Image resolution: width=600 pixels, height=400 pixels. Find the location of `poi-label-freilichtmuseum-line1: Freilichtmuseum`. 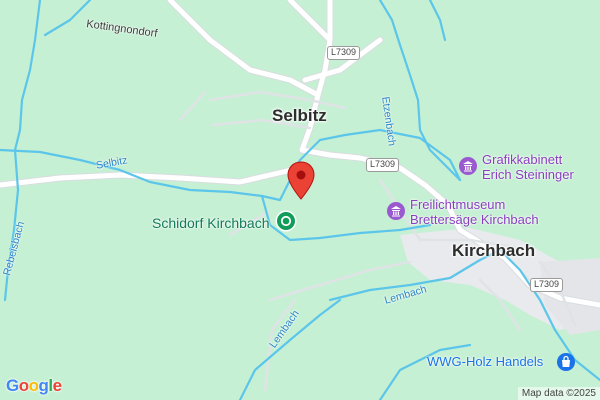

poi-label-freilichtmuseum-line1: Freilichtmuseum is located at coordinates (457, 204).